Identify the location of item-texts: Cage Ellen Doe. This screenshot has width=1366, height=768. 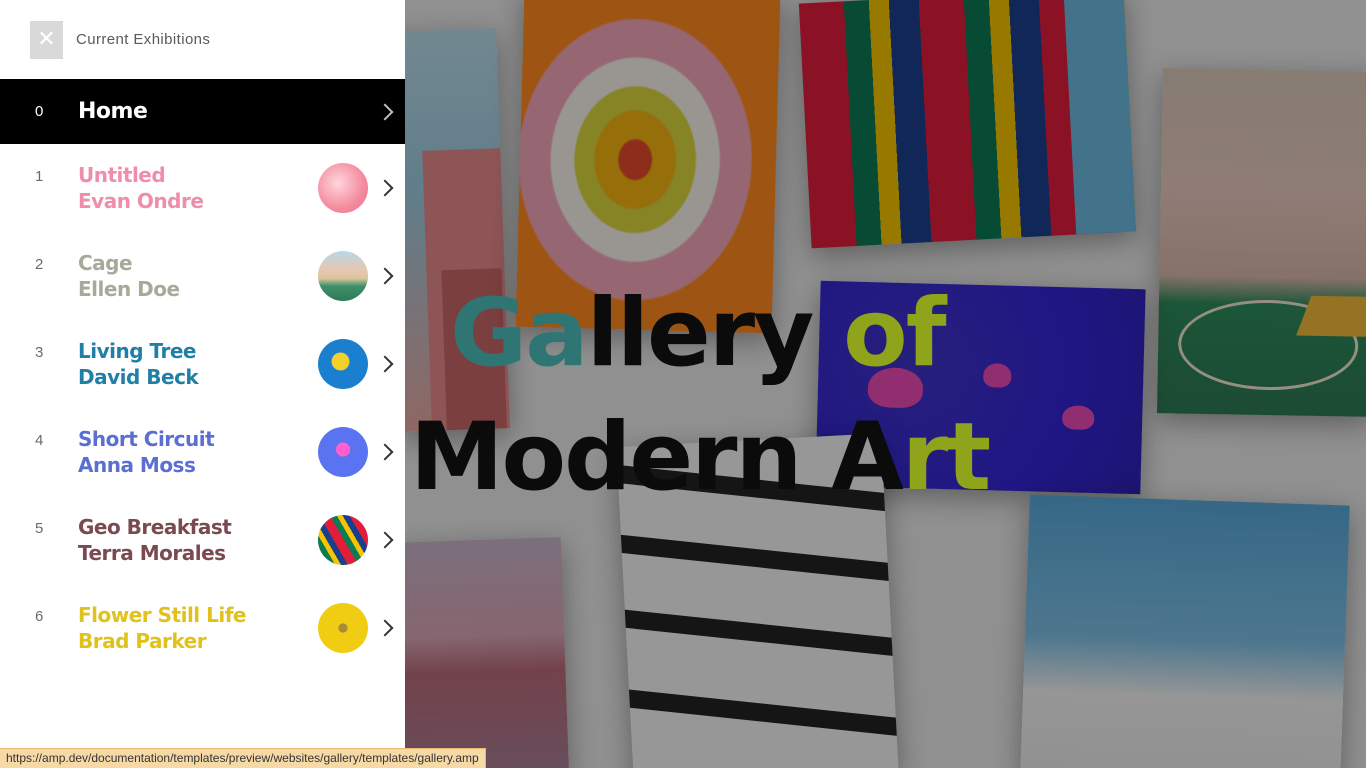
(198, 276).